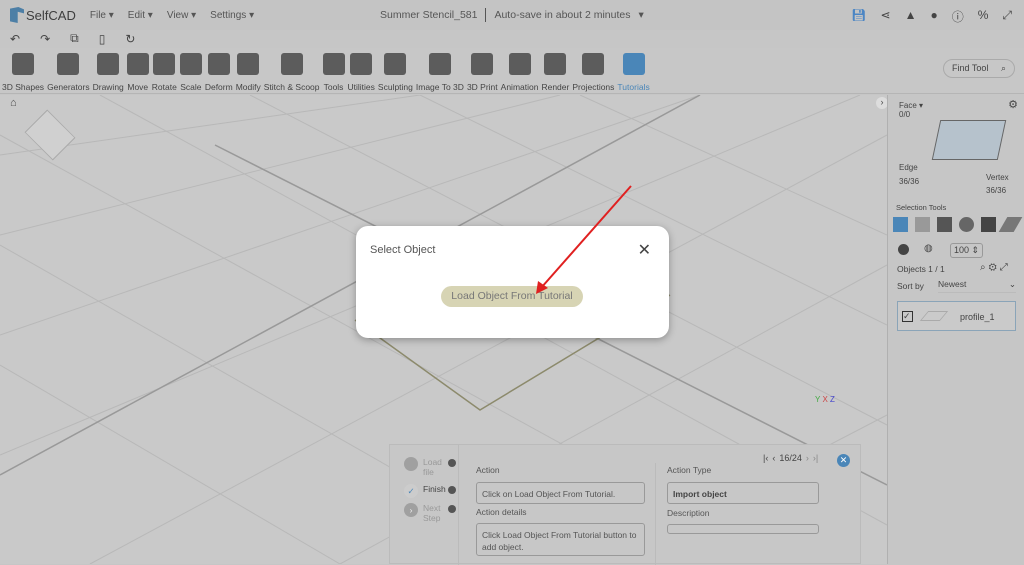 This screenshot has width=1024, height=565. Describe the element at coordinates (555, 87) in the screenshot. I see `tool-label: Render` at that location.